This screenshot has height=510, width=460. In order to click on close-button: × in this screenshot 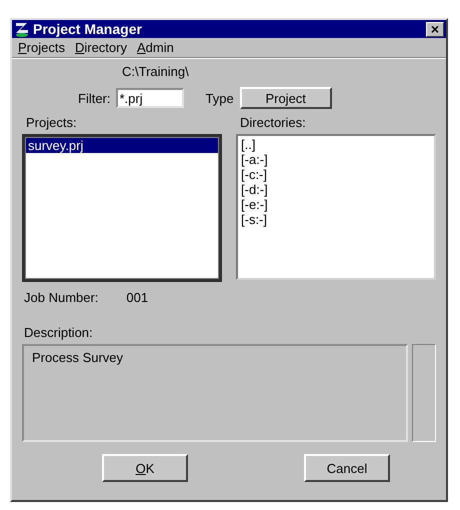, I will do `click(435, 29)`.